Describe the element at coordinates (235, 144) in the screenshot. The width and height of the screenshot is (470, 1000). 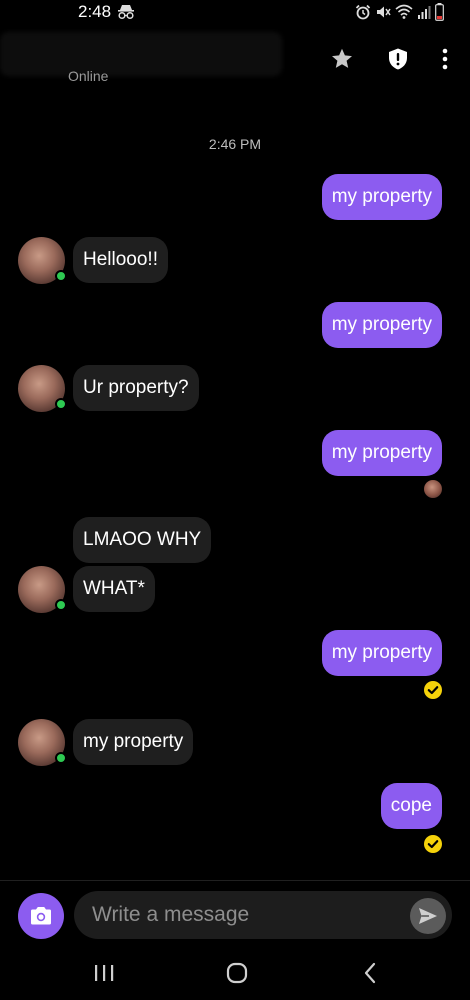
I see `message-timestamp: 2:46 PM` at that location.